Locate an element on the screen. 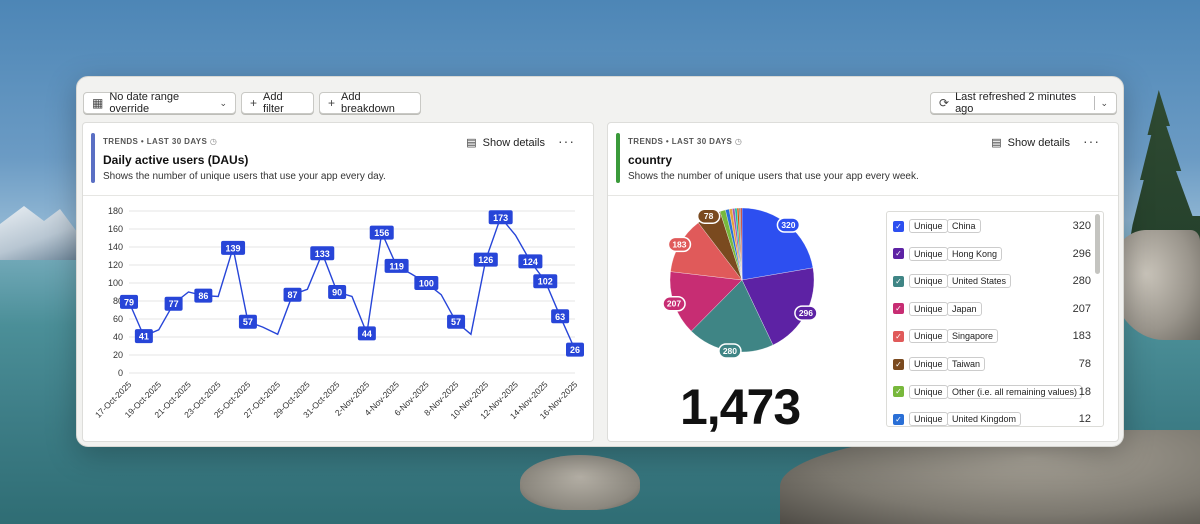 The image size is (1200, 524). data-label: 124 is located at coordinates (530, 261).